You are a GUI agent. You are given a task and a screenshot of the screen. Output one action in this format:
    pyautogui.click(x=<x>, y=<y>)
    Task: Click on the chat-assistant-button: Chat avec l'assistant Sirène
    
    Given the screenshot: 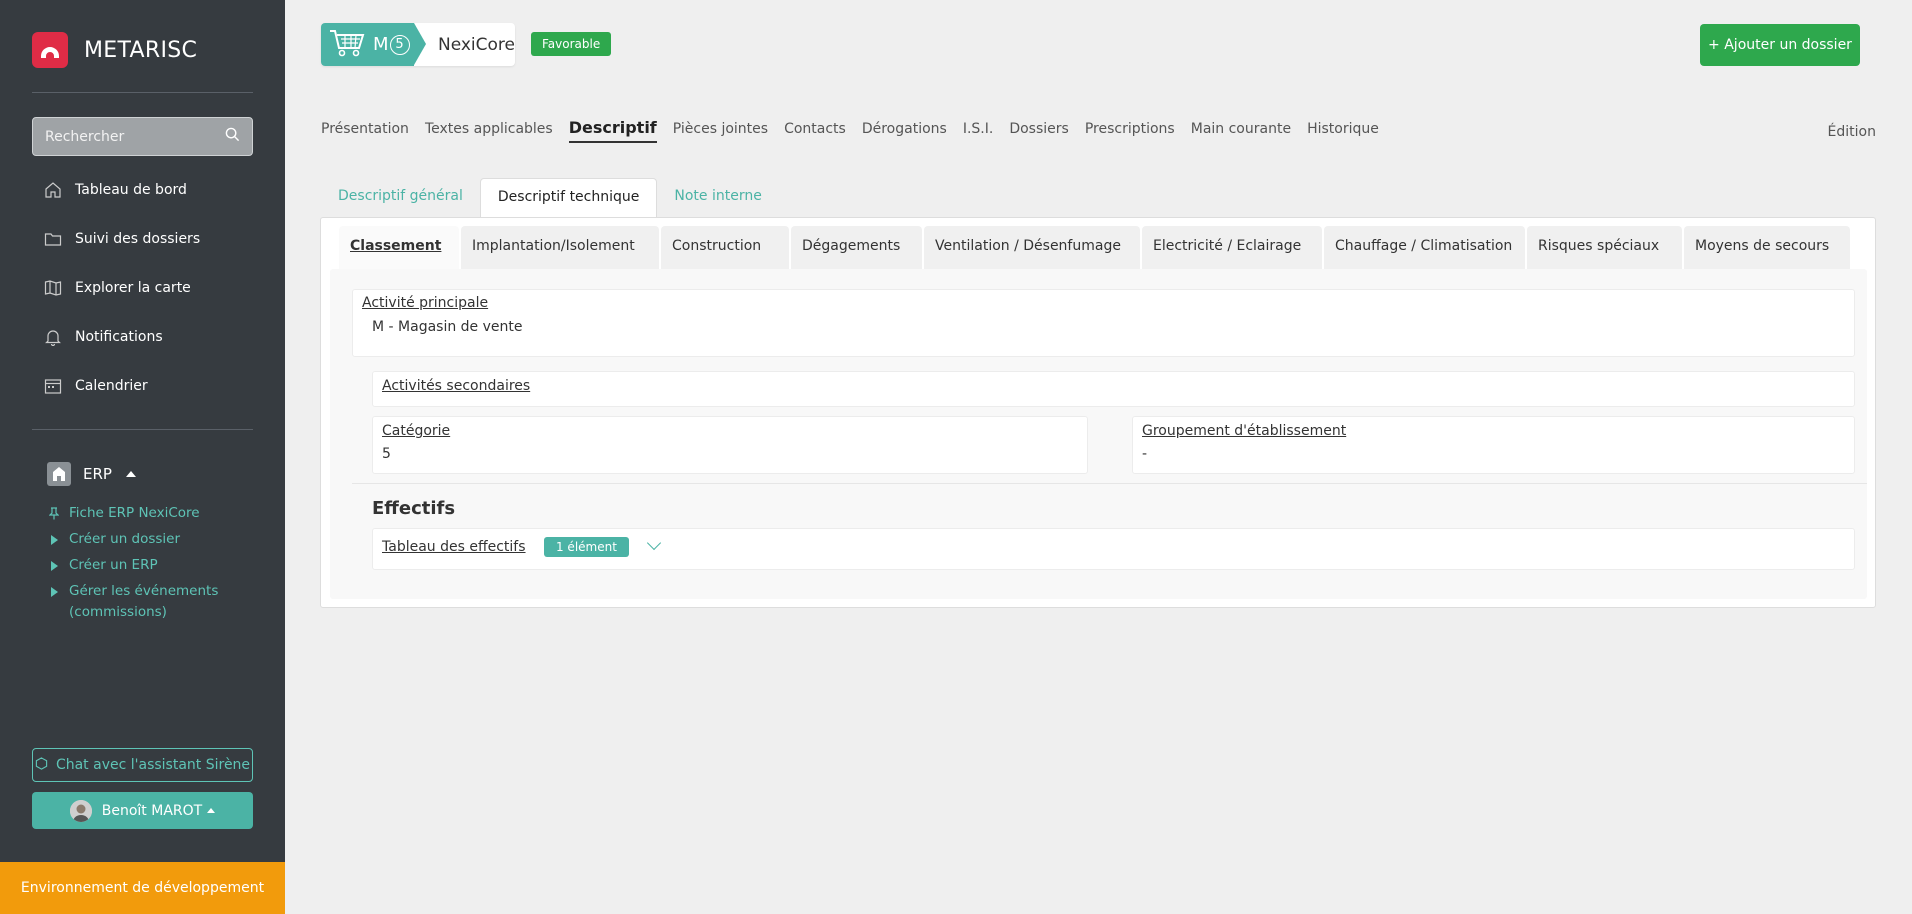 What is the action you would take?
    pyautogui.click(x=142, y=765)
    